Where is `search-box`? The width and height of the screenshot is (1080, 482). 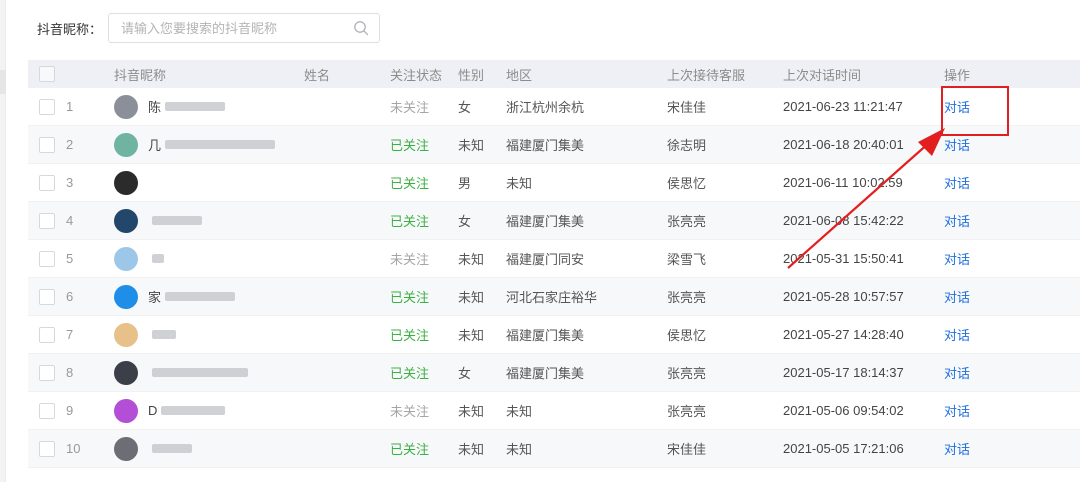
search-box is located at coordinates (244, 28).